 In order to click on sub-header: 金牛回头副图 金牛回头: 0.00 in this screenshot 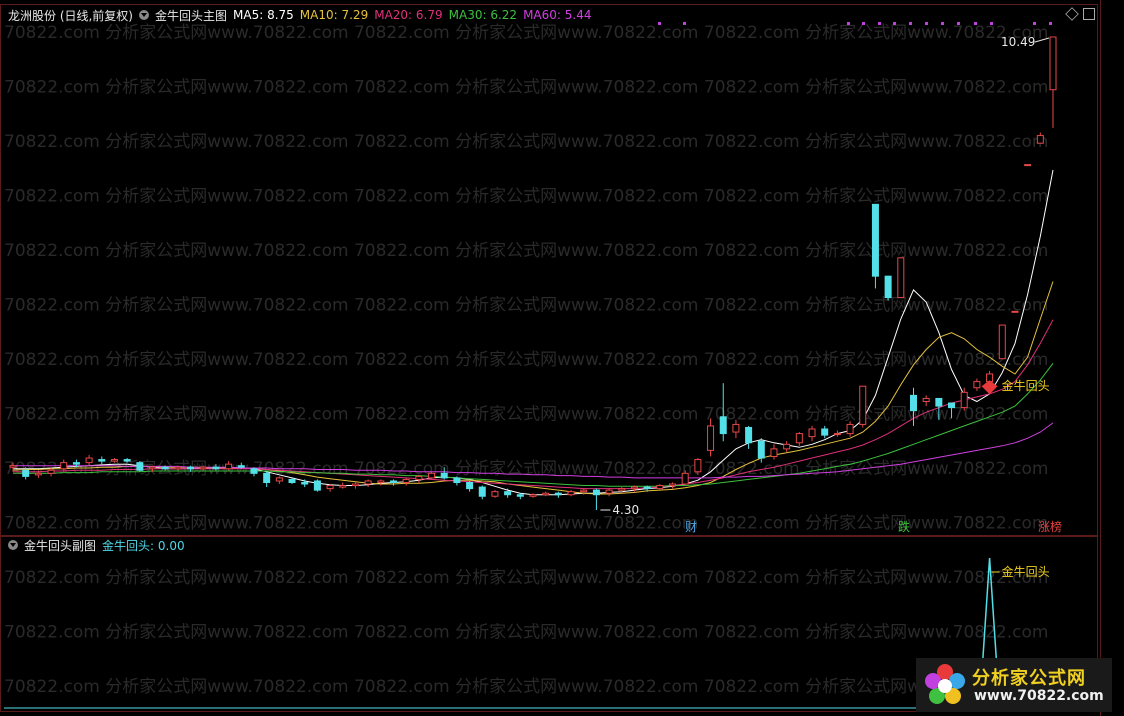, I will do `click(96, 545)`.